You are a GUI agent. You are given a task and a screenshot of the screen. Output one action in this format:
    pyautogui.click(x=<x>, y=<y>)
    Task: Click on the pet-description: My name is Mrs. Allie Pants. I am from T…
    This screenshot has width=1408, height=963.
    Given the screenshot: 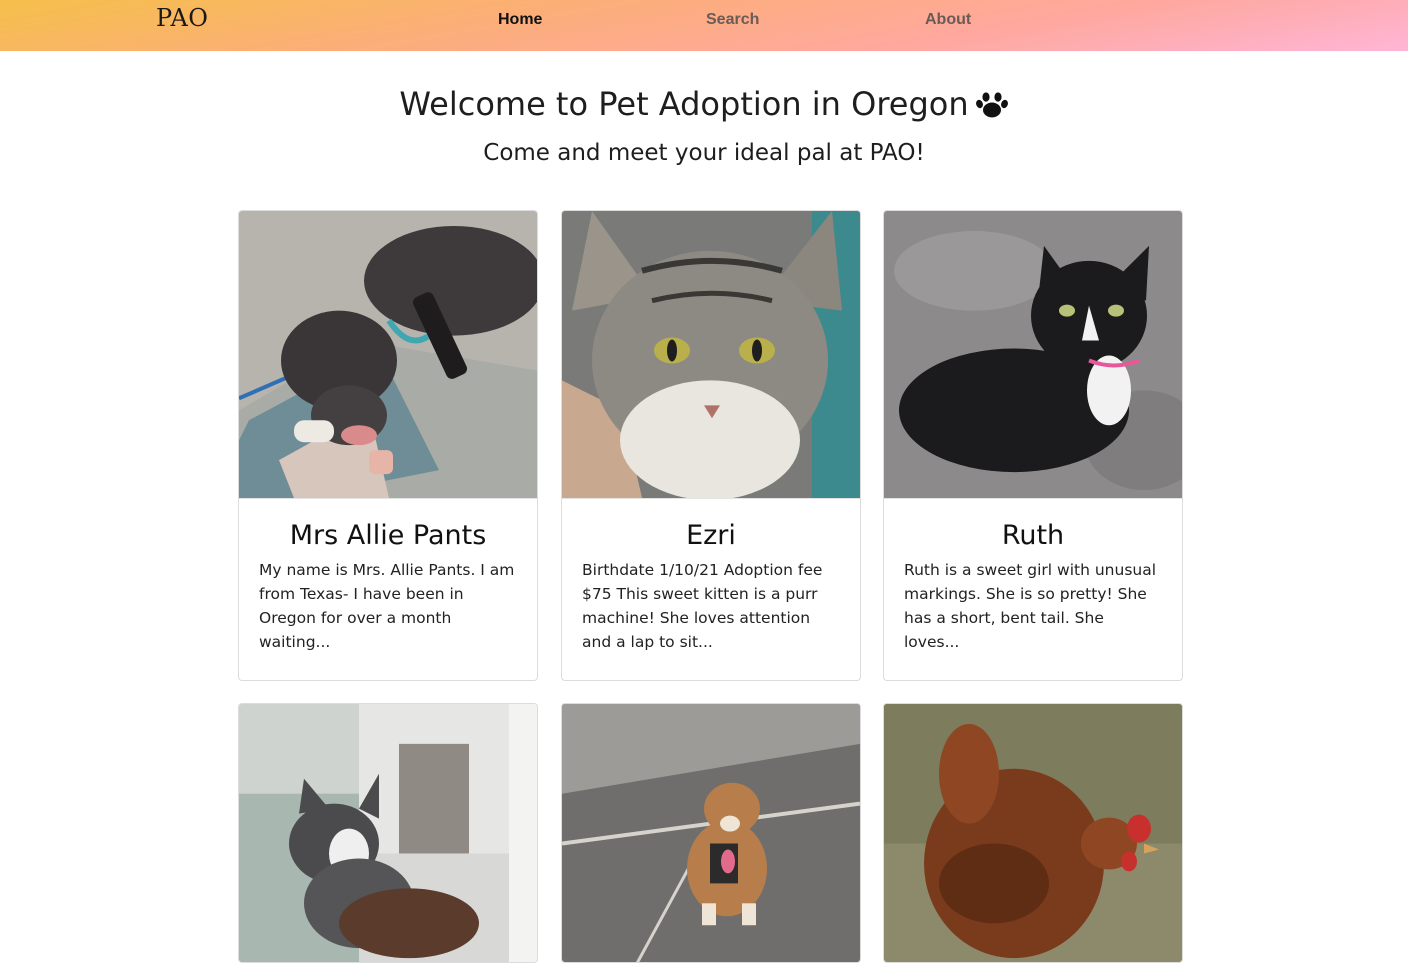 What is the action you would take?
    pyautogui.click(x=387, y=606)
    